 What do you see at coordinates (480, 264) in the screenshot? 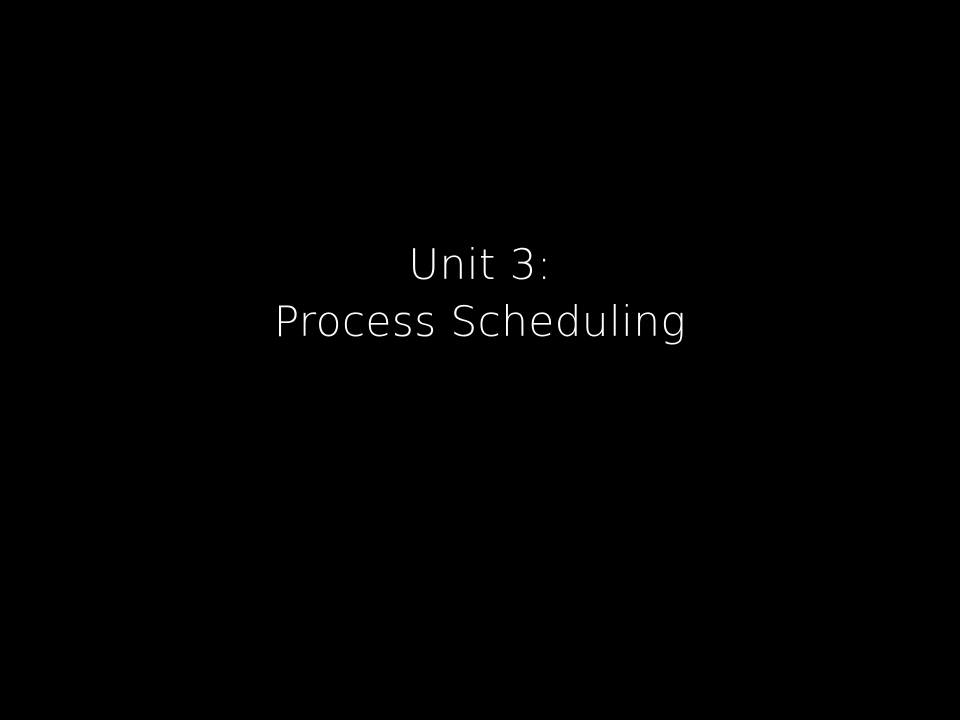
I see `title-line-unit: Unit 3:` at bounding box center [480, 264].